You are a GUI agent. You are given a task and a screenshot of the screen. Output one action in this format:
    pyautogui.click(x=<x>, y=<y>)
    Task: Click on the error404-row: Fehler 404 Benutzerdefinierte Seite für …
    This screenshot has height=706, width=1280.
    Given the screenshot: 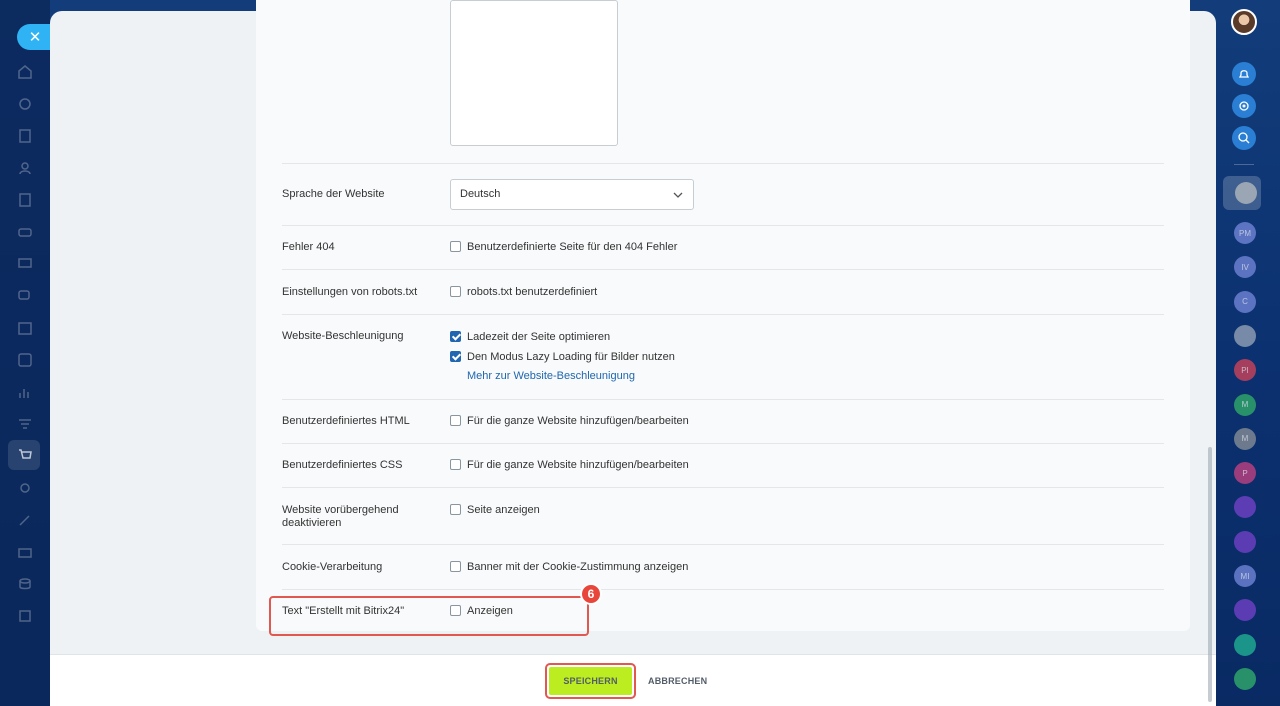 What is the action you would take?
    pyautogui.click(x=723, y=247)
    